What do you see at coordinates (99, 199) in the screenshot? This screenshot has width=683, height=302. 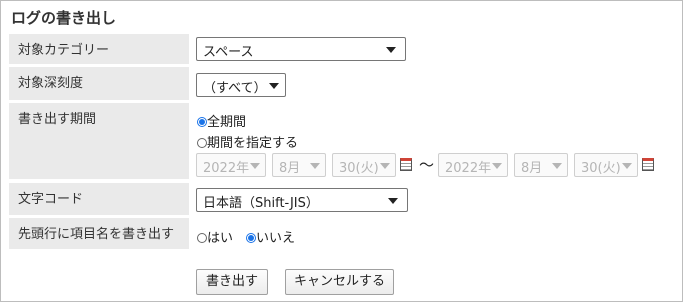 I see `encoding-label: 文字コード` at bounding box center [99, 199].